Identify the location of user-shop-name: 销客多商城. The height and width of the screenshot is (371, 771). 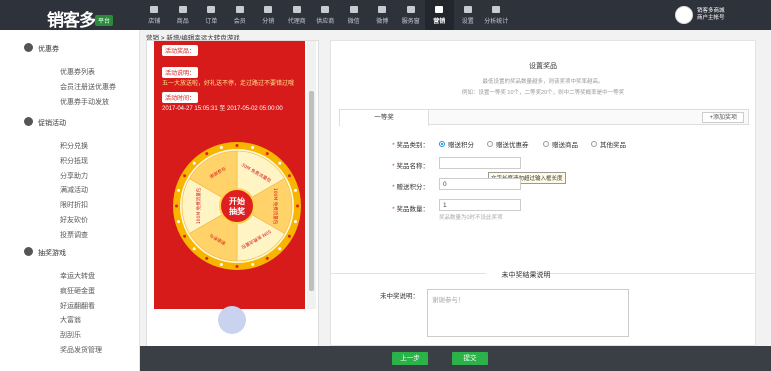
(711, 11).